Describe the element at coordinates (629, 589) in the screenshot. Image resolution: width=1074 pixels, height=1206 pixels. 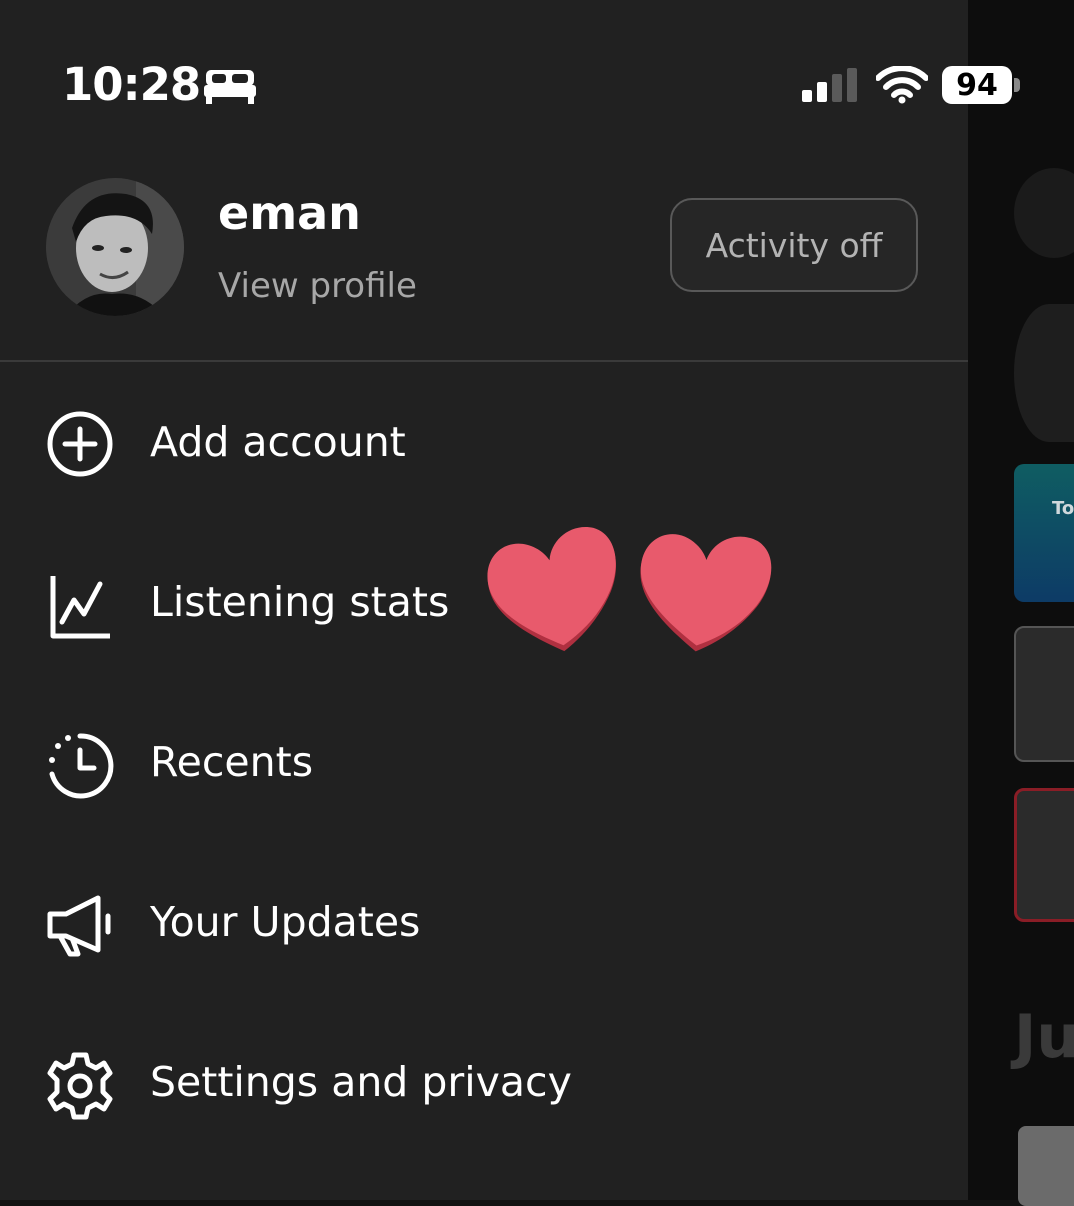
I see `heart-sticker-icon` at that location.